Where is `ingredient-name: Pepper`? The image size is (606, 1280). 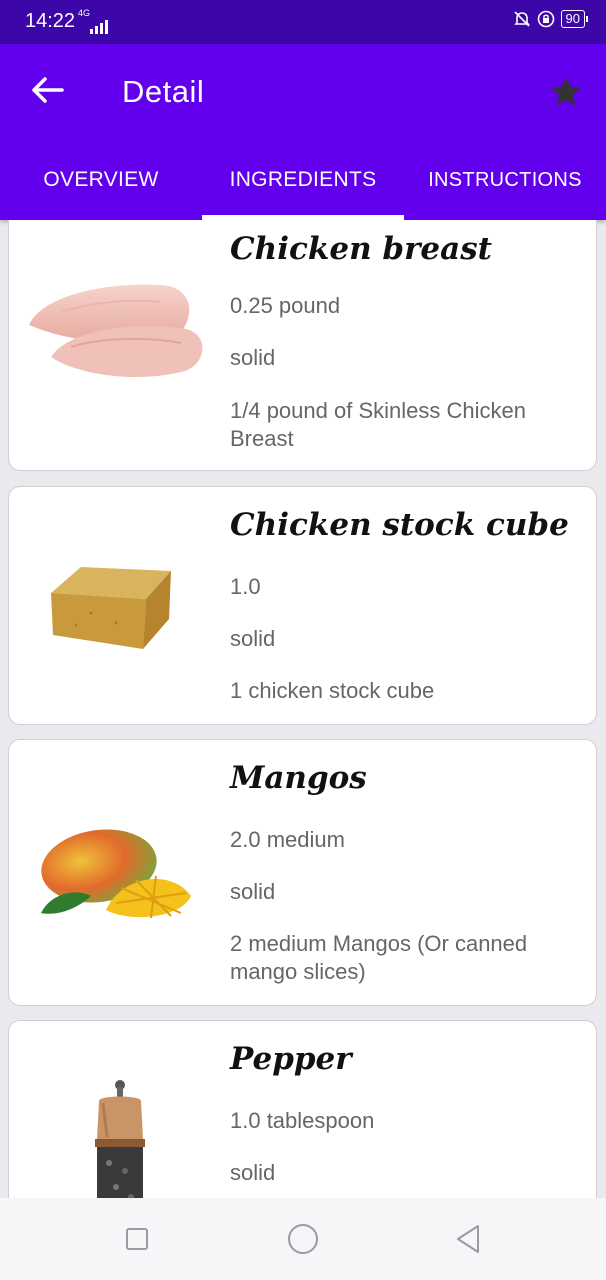 ingredient-name: Pepper is located at coordinates (291, 1059).